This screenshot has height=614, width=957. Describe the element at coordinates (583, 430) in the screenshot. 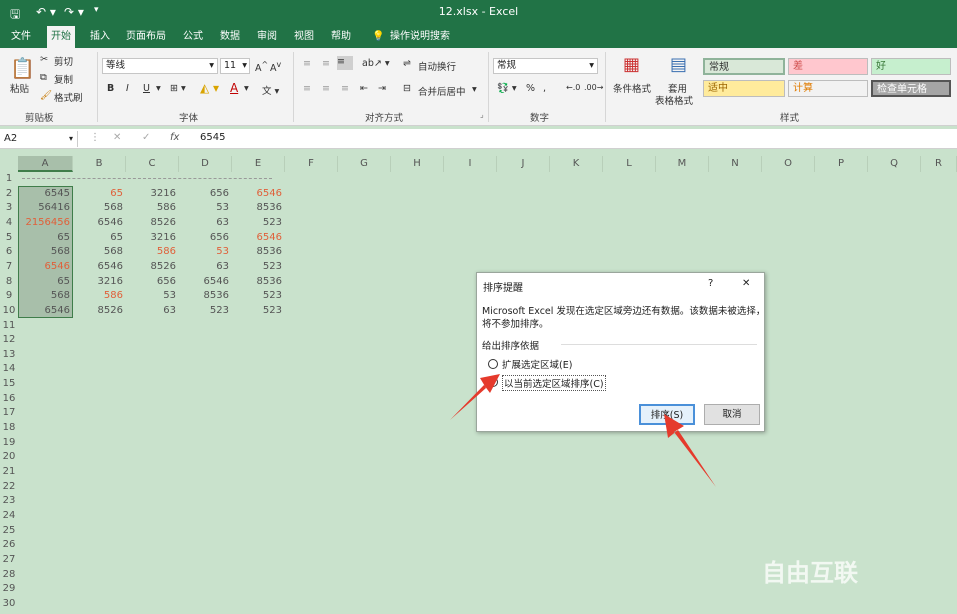

I see `annotation-arrows` at that location.